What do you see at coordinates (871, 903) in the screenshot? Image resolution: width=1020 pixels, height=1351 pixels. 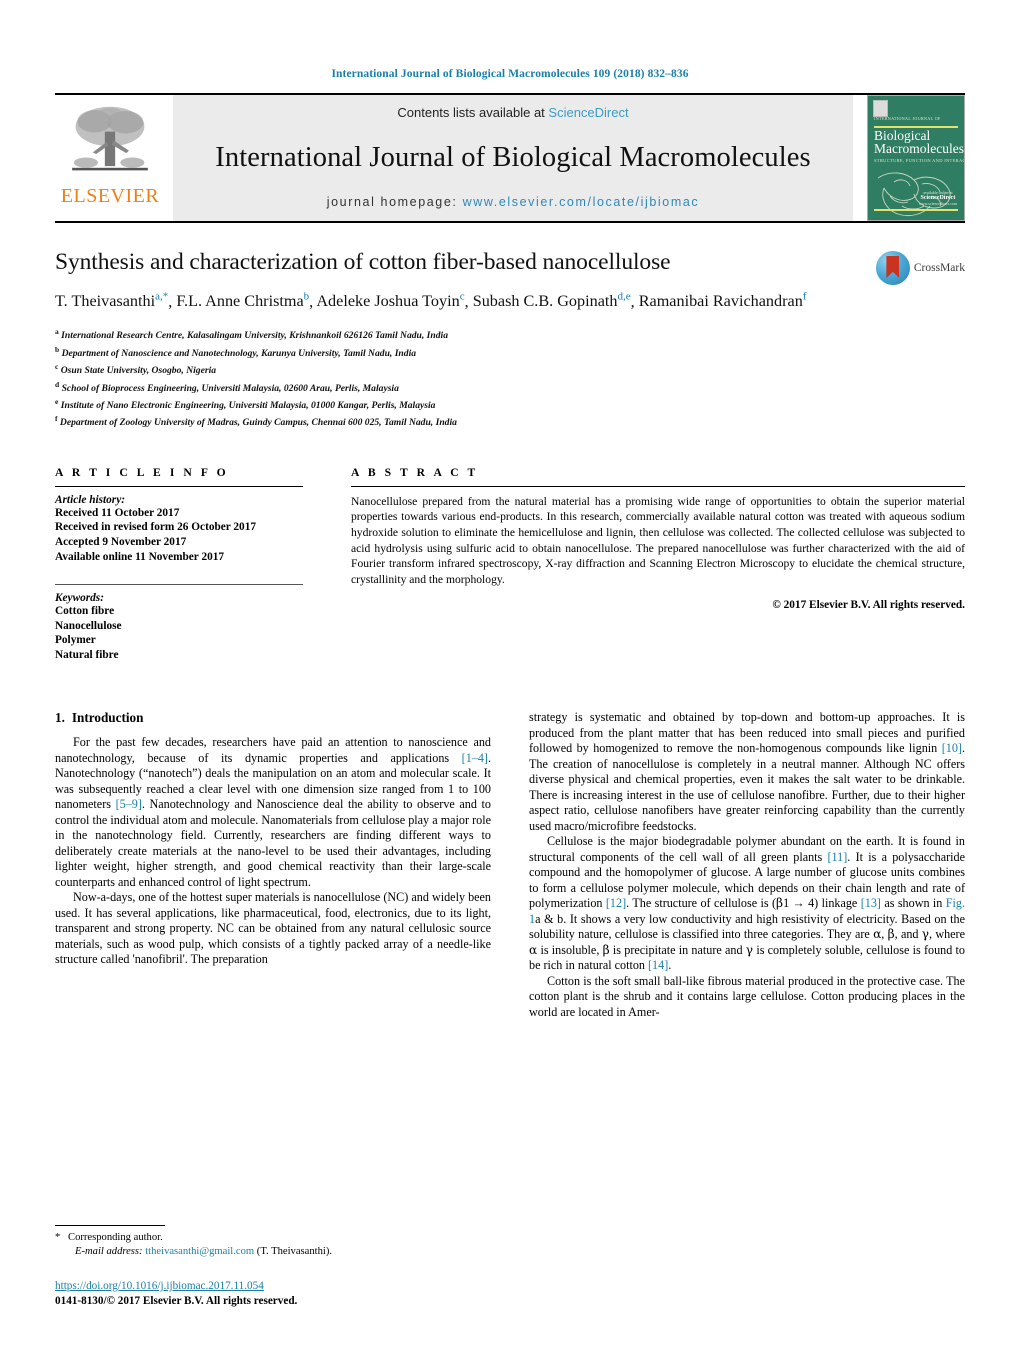 I see `citation-ref: [13]` at bounding box center [871, 903].